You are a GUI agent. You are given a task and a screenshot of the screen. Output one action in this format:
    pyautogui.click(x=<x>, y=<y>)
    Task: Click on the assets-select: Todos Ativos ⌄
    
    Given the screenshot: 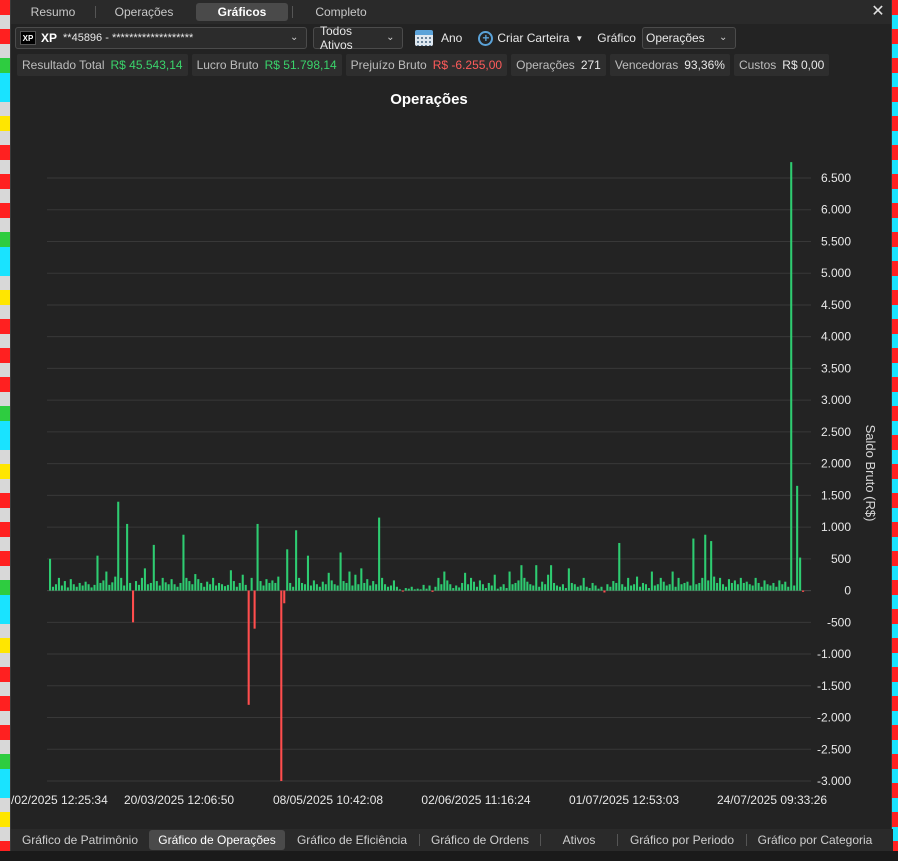 What is the action you would take?
    pyautogui.click(x=358, y=38)
    